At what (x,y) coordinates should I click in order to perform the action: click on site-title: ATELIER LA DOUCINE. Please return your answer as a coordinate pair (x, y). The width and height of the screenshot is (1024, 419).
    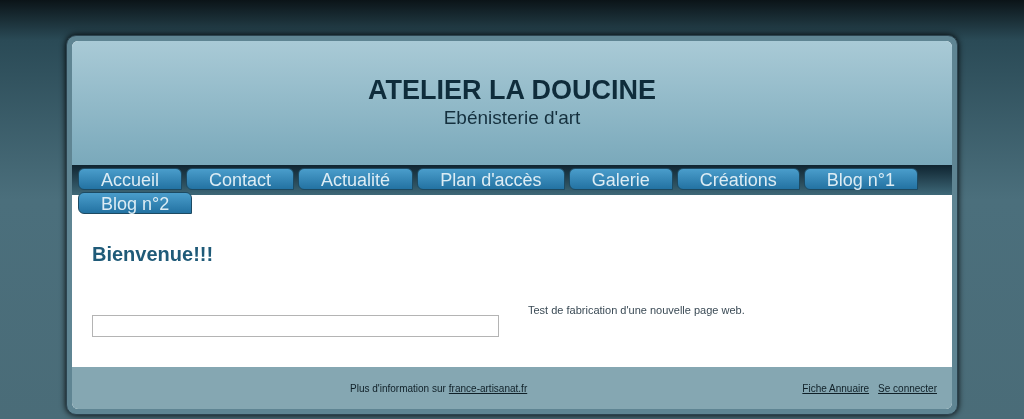
    Looking at the image, I should click on (512, 90).